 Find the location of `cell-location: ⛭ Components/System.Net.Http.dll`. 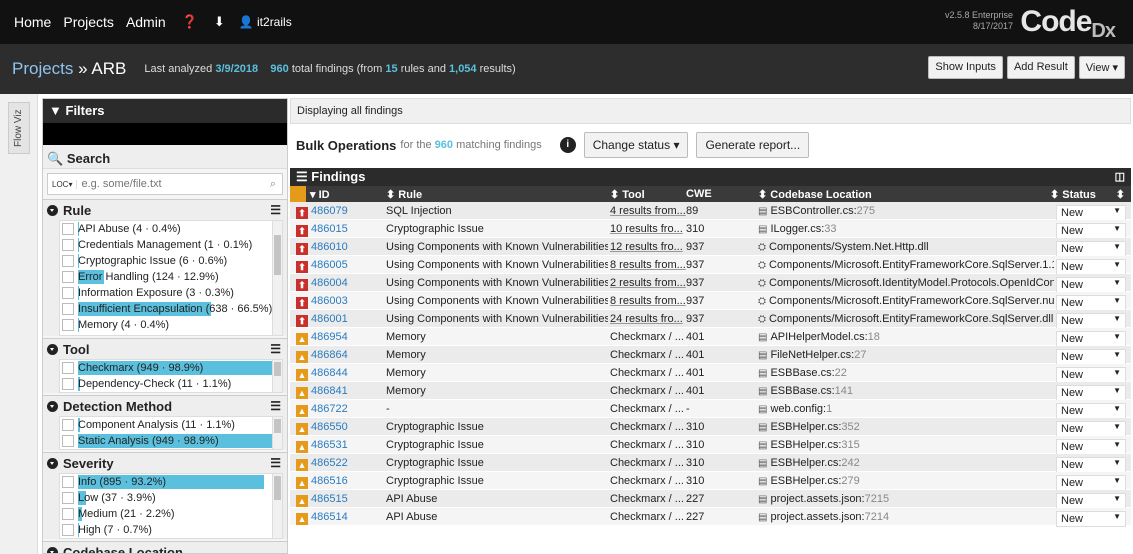

cell-location: ⛭ Components/System.Net.Http.dll is located at coordinates (906, 247).